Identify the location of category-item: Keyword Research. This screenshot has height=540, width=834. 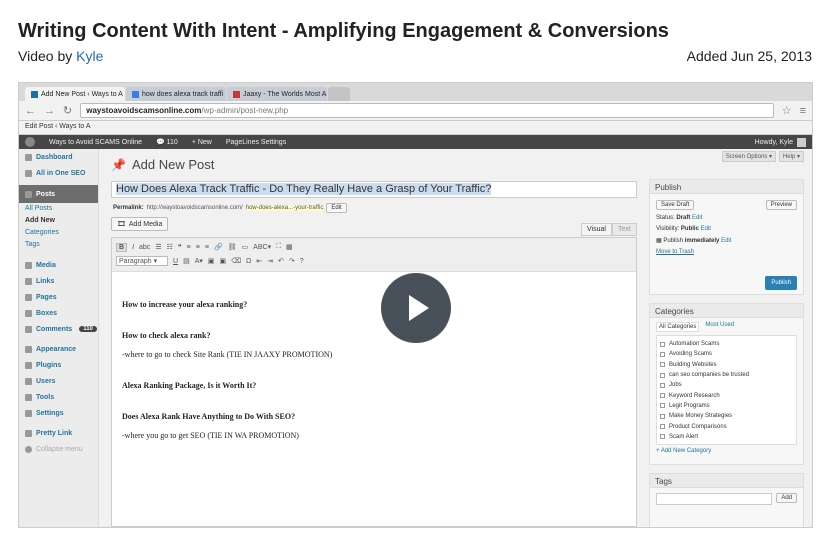
(726, 395).